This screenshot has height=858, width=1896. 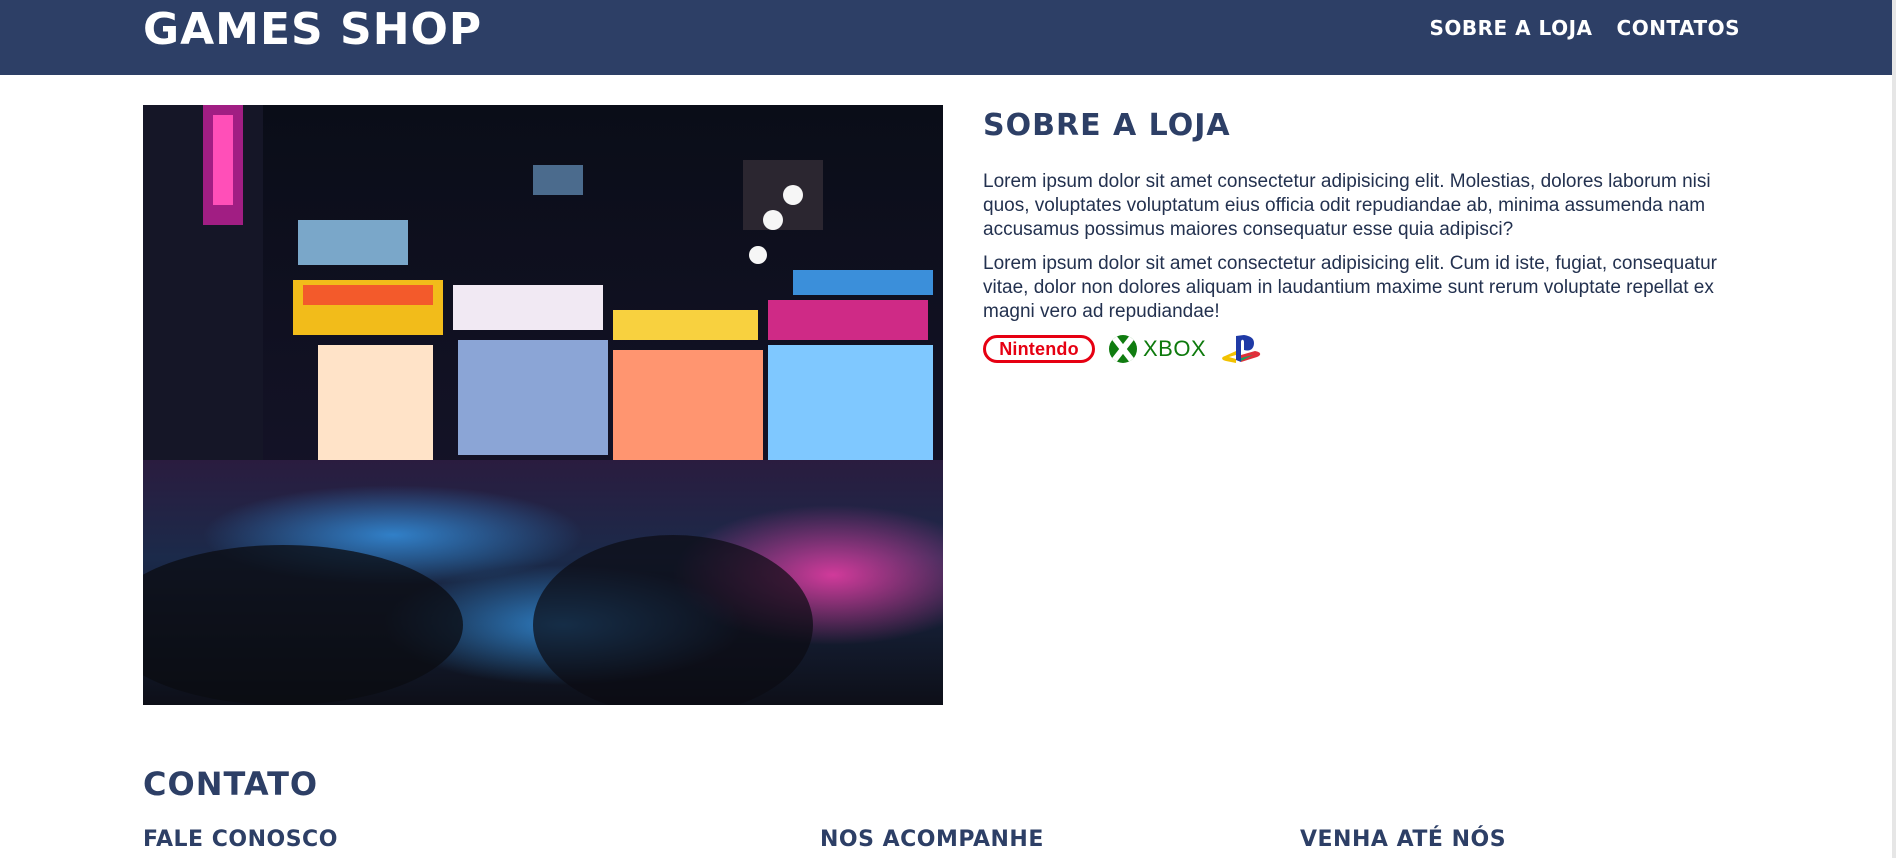 I want to click on brand-logos: Nintendo XBOX, so click(x=1363, y=349).